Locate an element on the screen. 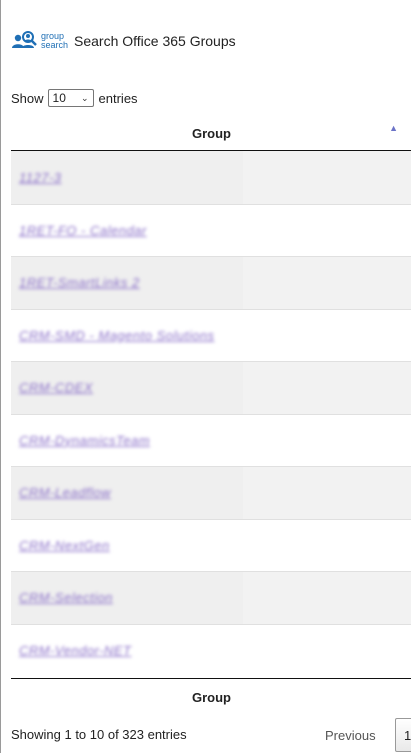  group-link: 1RET-SmartLinks 2 is located at coordinates (75, 282).